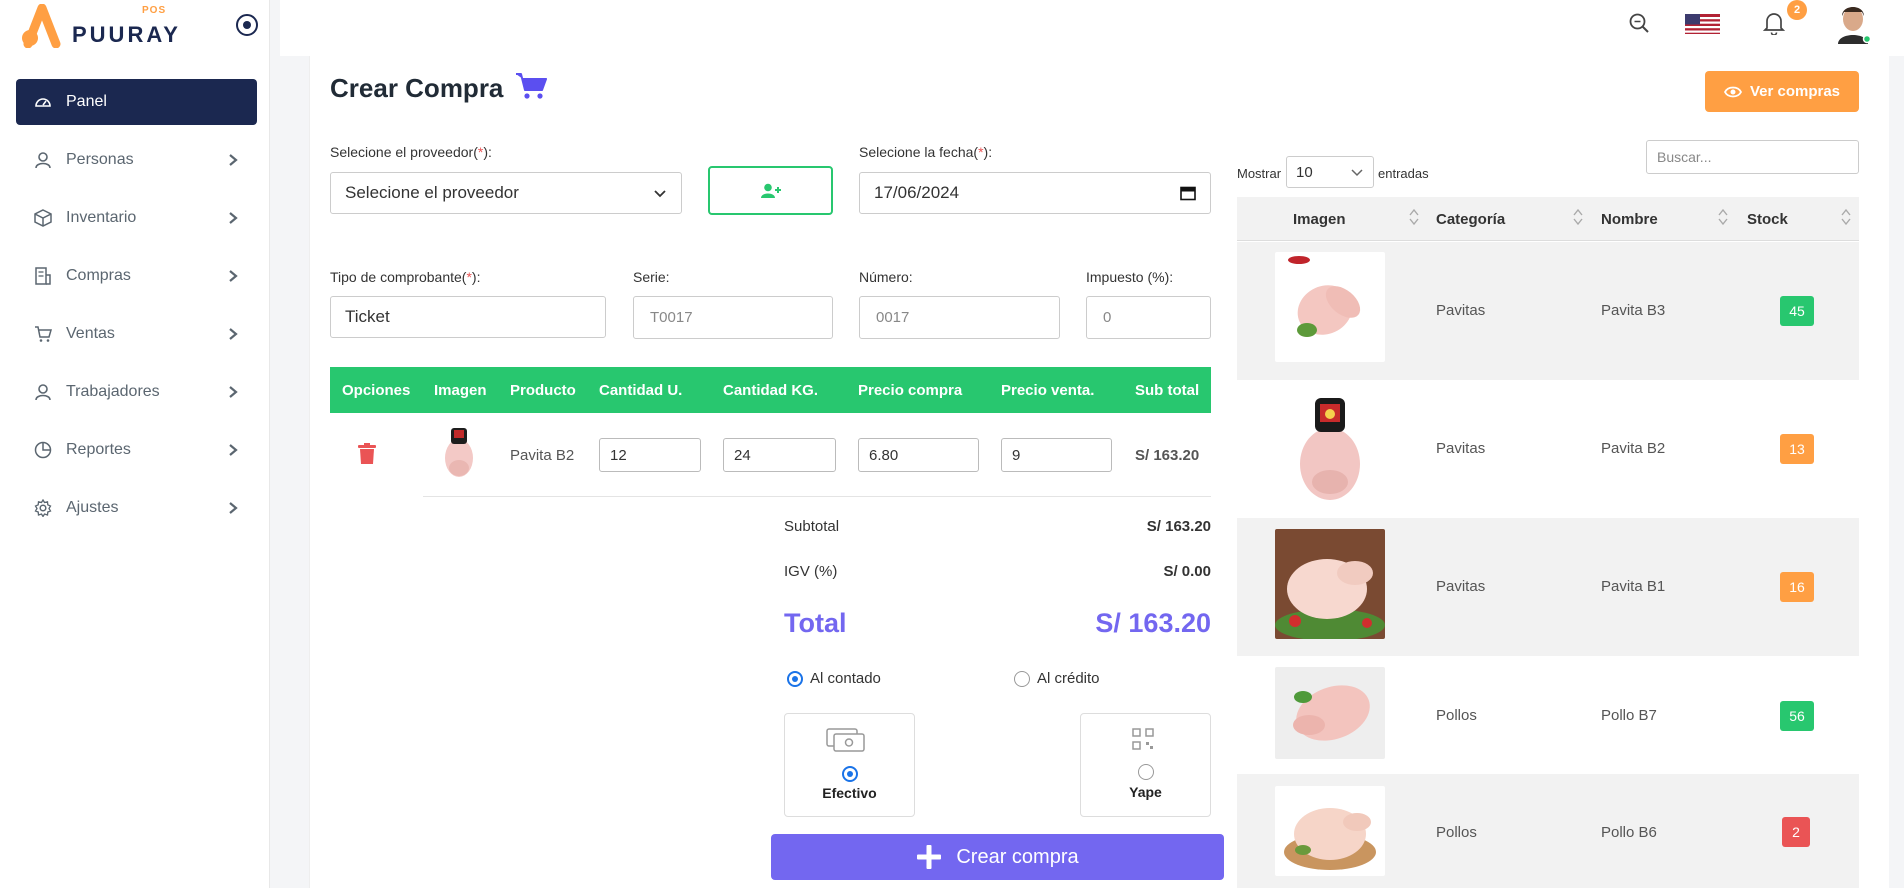 This screenshot has width=1904, height=888. Describe the element at coordinates (651, 277) in the screenshot. I see `serie-label: Serie:` at that location.